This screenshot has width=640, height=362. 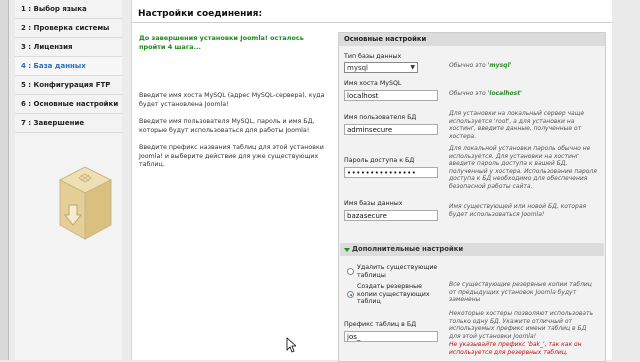 I want to click on drop-tables-line2: таблицы, so click(x=371, y=275).